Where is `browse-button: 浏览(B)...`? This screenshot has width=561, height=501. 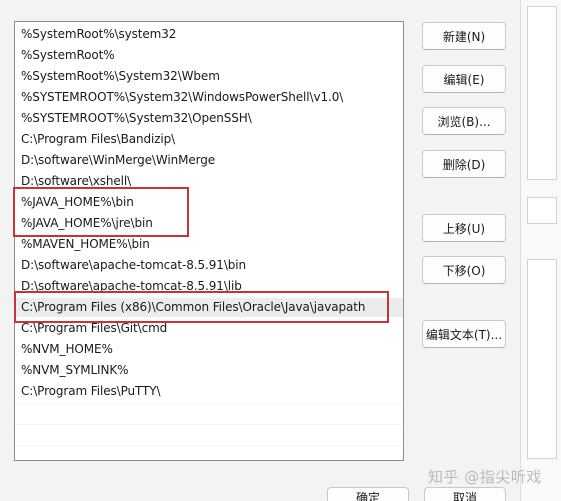
browse-button: 浏览(B)... is located at coordinates (464, 121).